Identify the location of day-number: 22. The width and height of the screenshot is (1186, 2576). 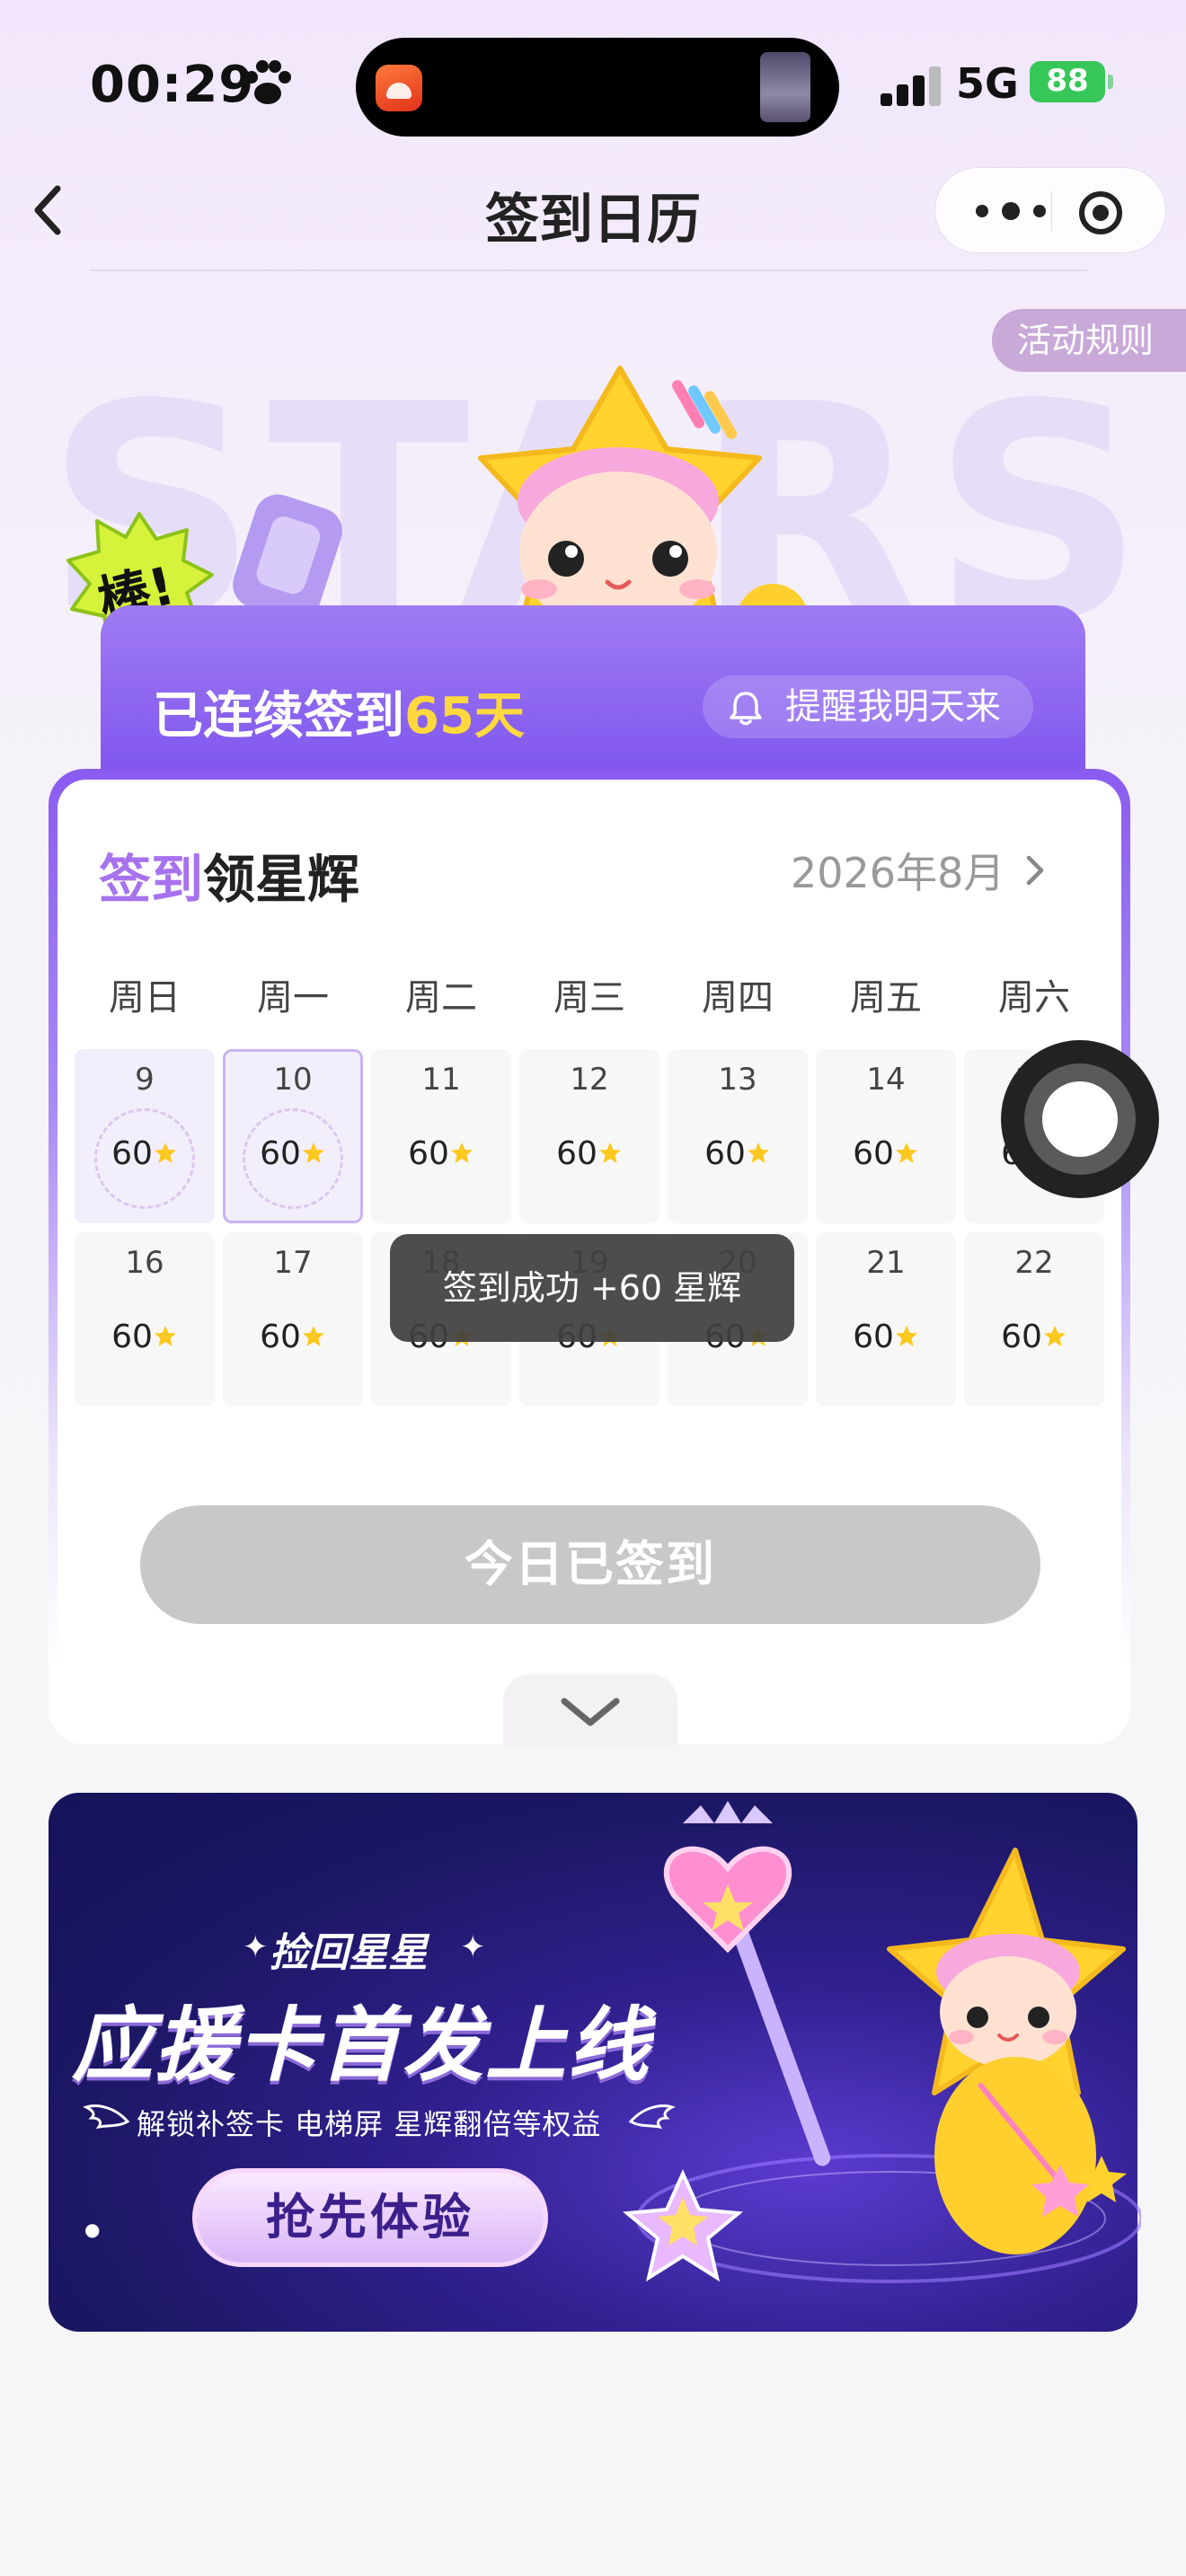
(1034, 1263).